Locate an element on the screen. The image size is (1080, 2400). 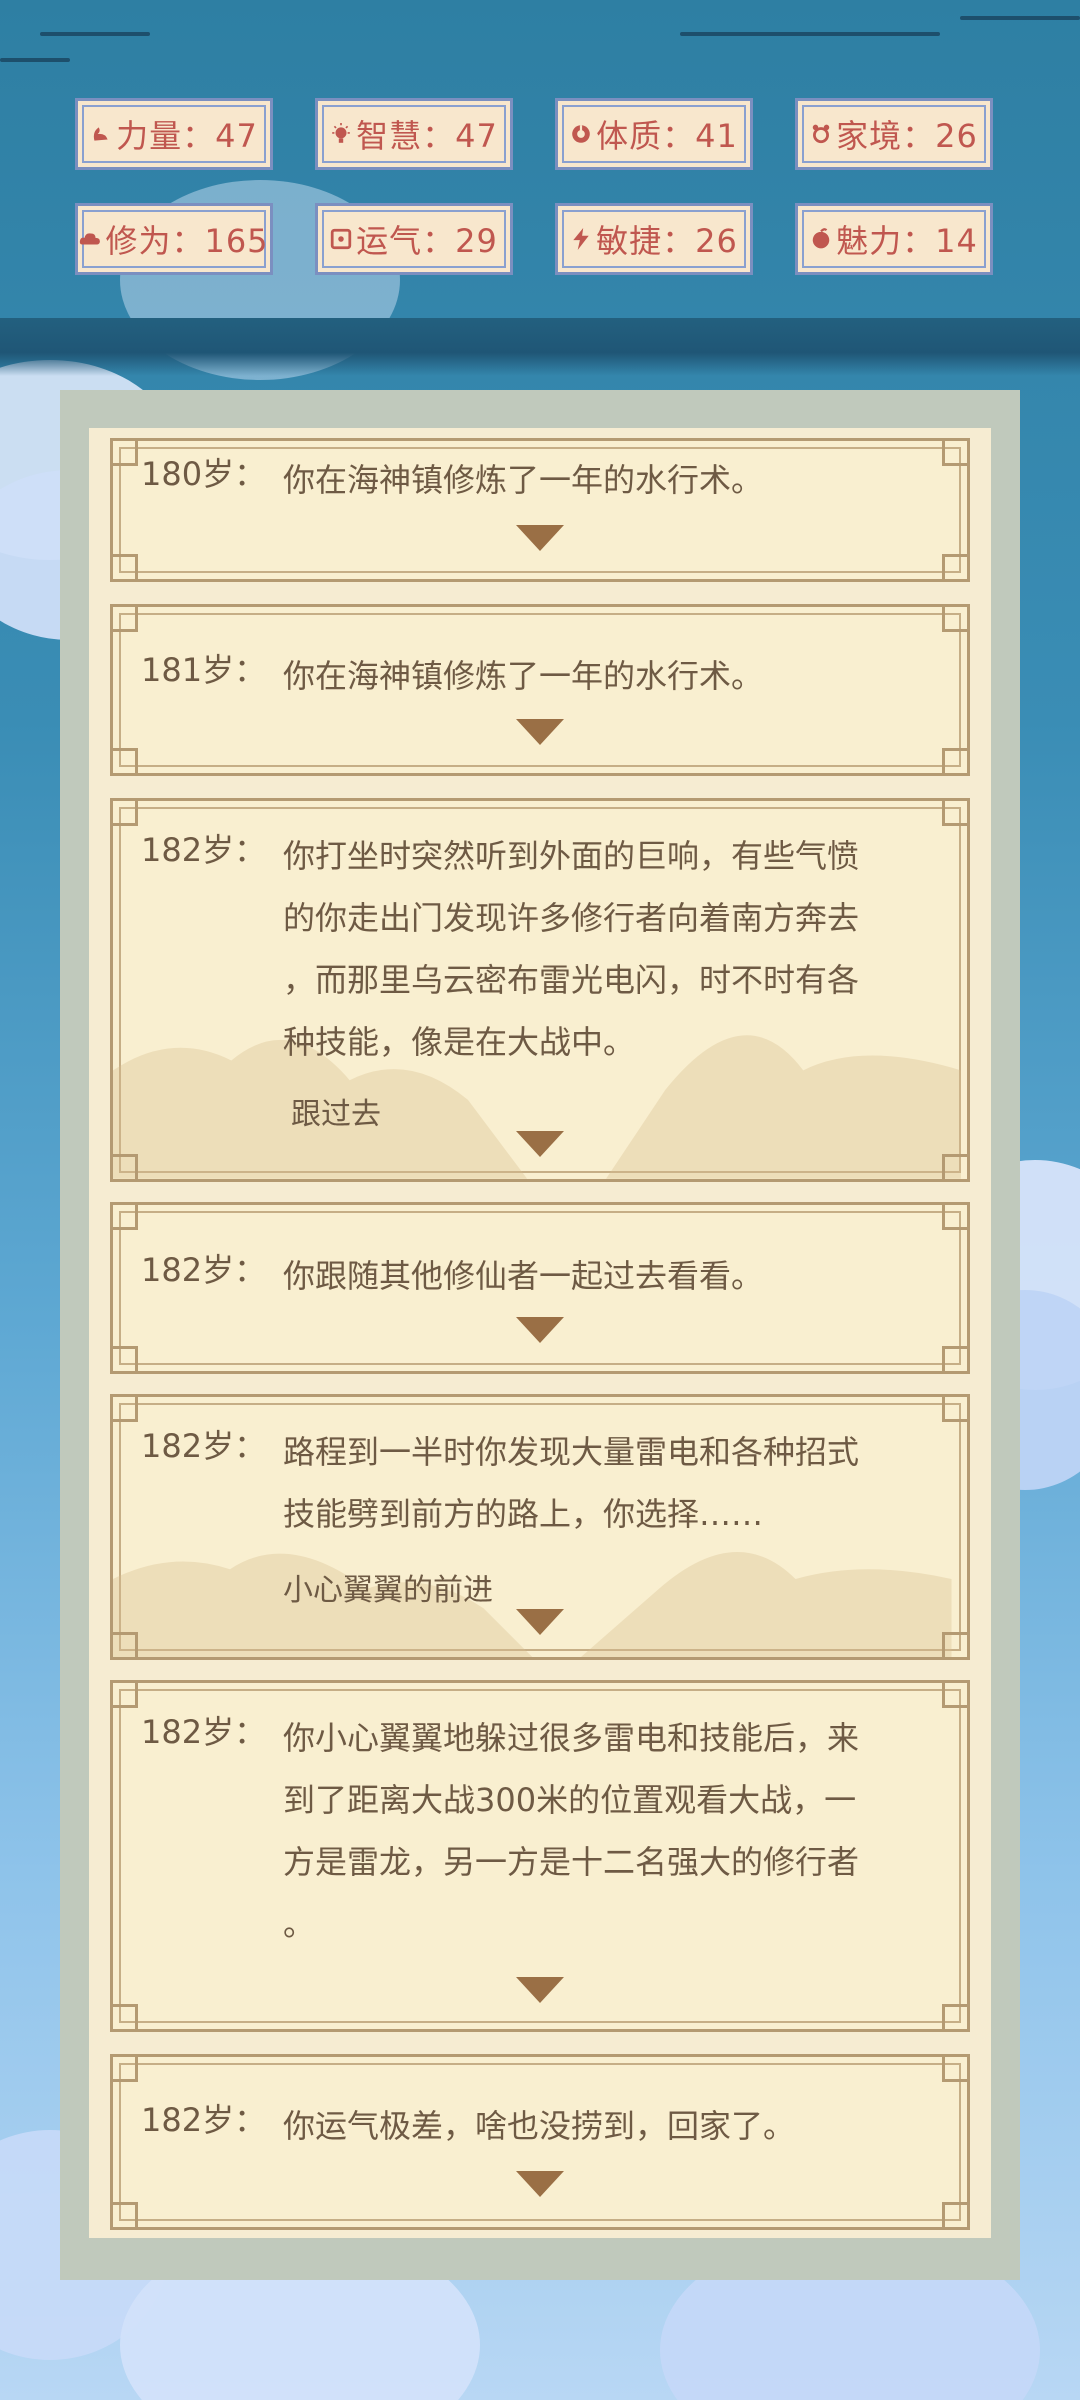
log-entry-card: 182岁： 你跟随其他修仙者一起过去看看。 is located at coordinates (540, 1288).